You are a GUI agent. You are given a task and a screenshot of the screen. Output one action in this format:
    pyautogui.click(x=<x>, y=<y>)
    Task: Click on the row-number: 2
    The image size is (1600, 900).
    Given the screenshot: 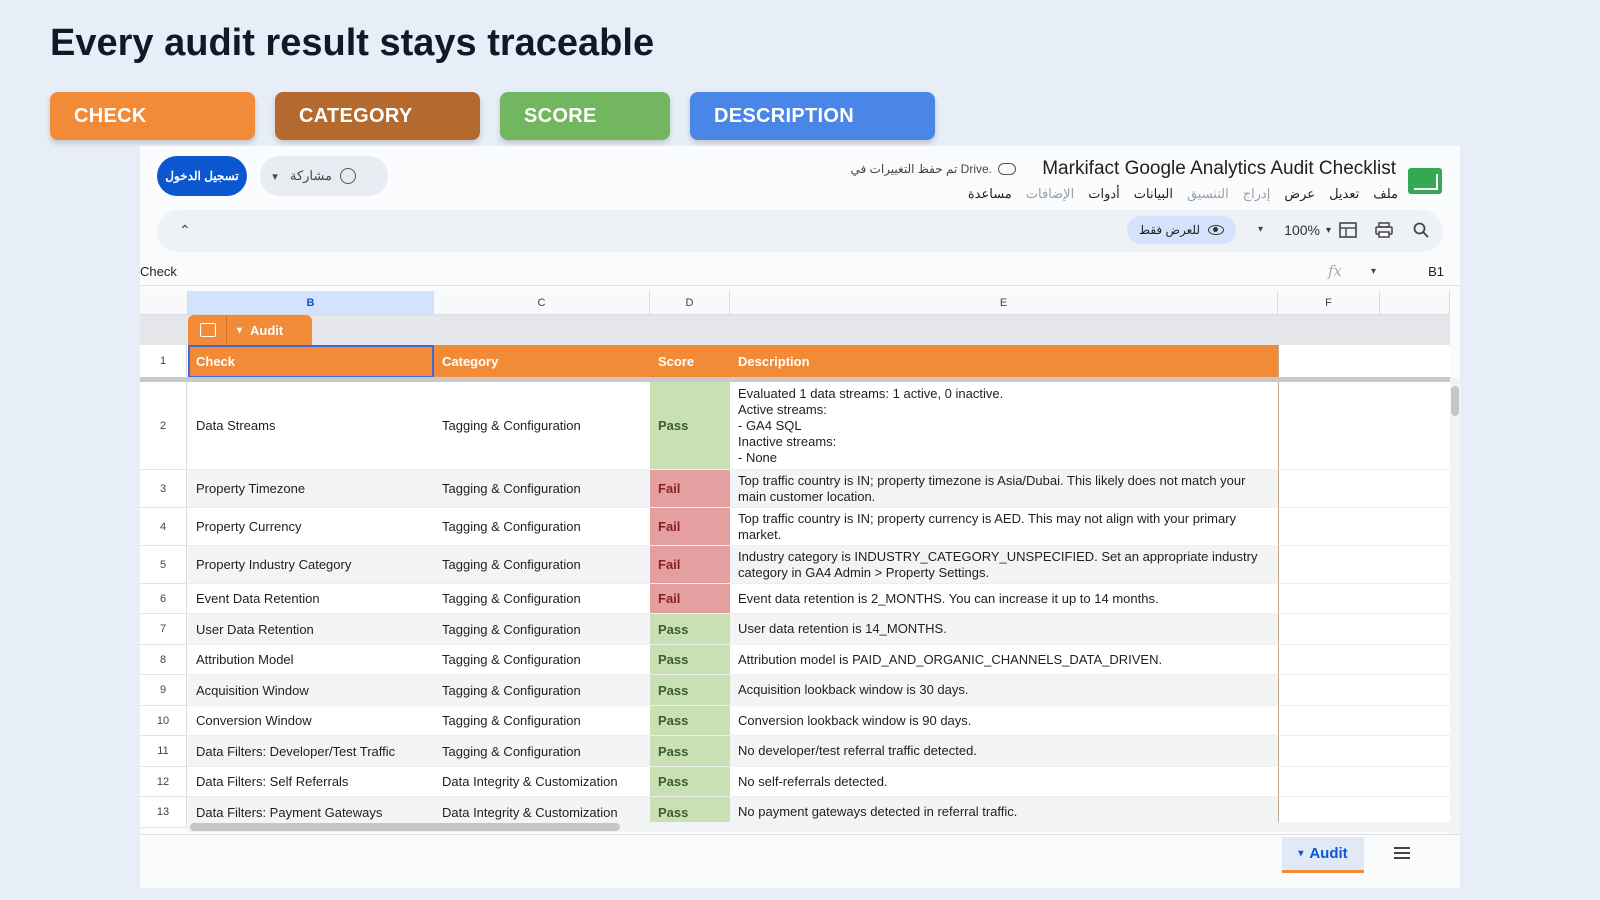 What is the action you would take?
    pyautogui.click(x=163, y=426)
    